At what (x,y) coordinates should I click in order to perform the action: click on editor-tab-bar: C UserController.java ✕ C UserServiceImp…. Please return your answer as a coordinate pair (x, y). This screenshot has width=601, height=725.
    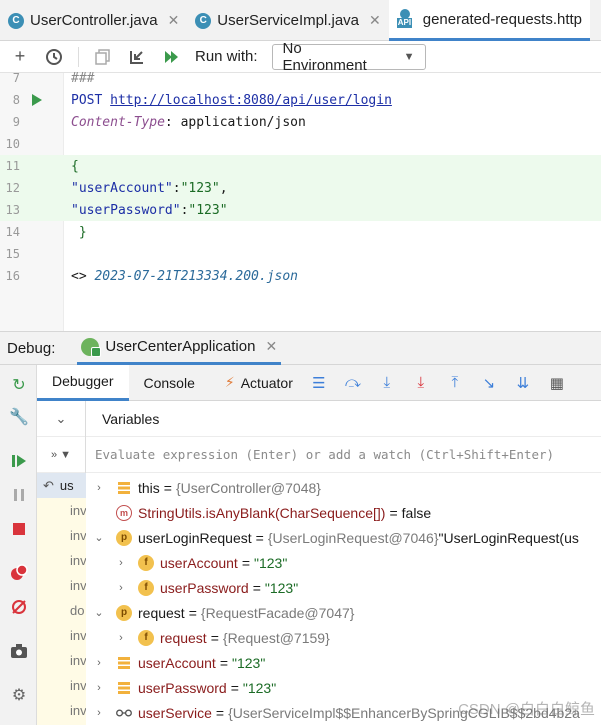
    Looking at the image, I should click on (300, 20).